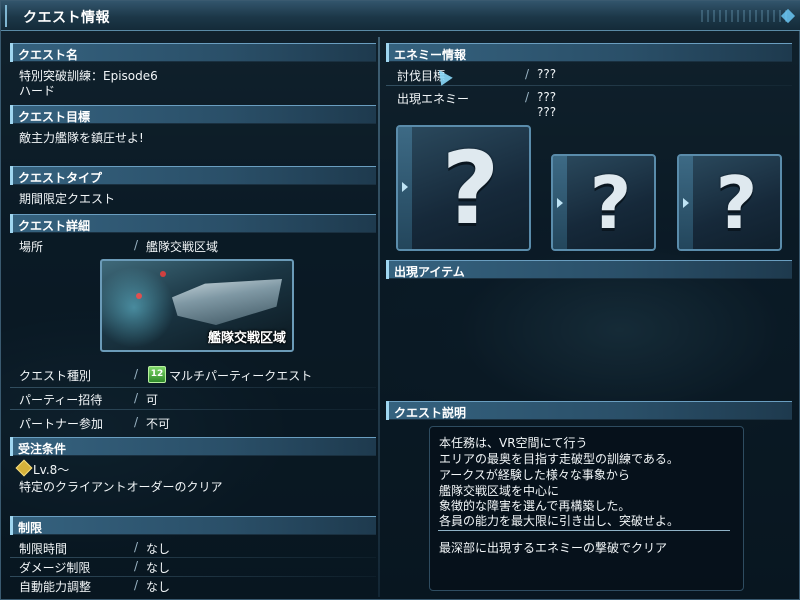 The height and width of the screenshot is (600, 800). What do you see at coordinates (400, 16) in the screenshot?
I see `title-bar: クエスト情報` at bounding box center [400, 16].